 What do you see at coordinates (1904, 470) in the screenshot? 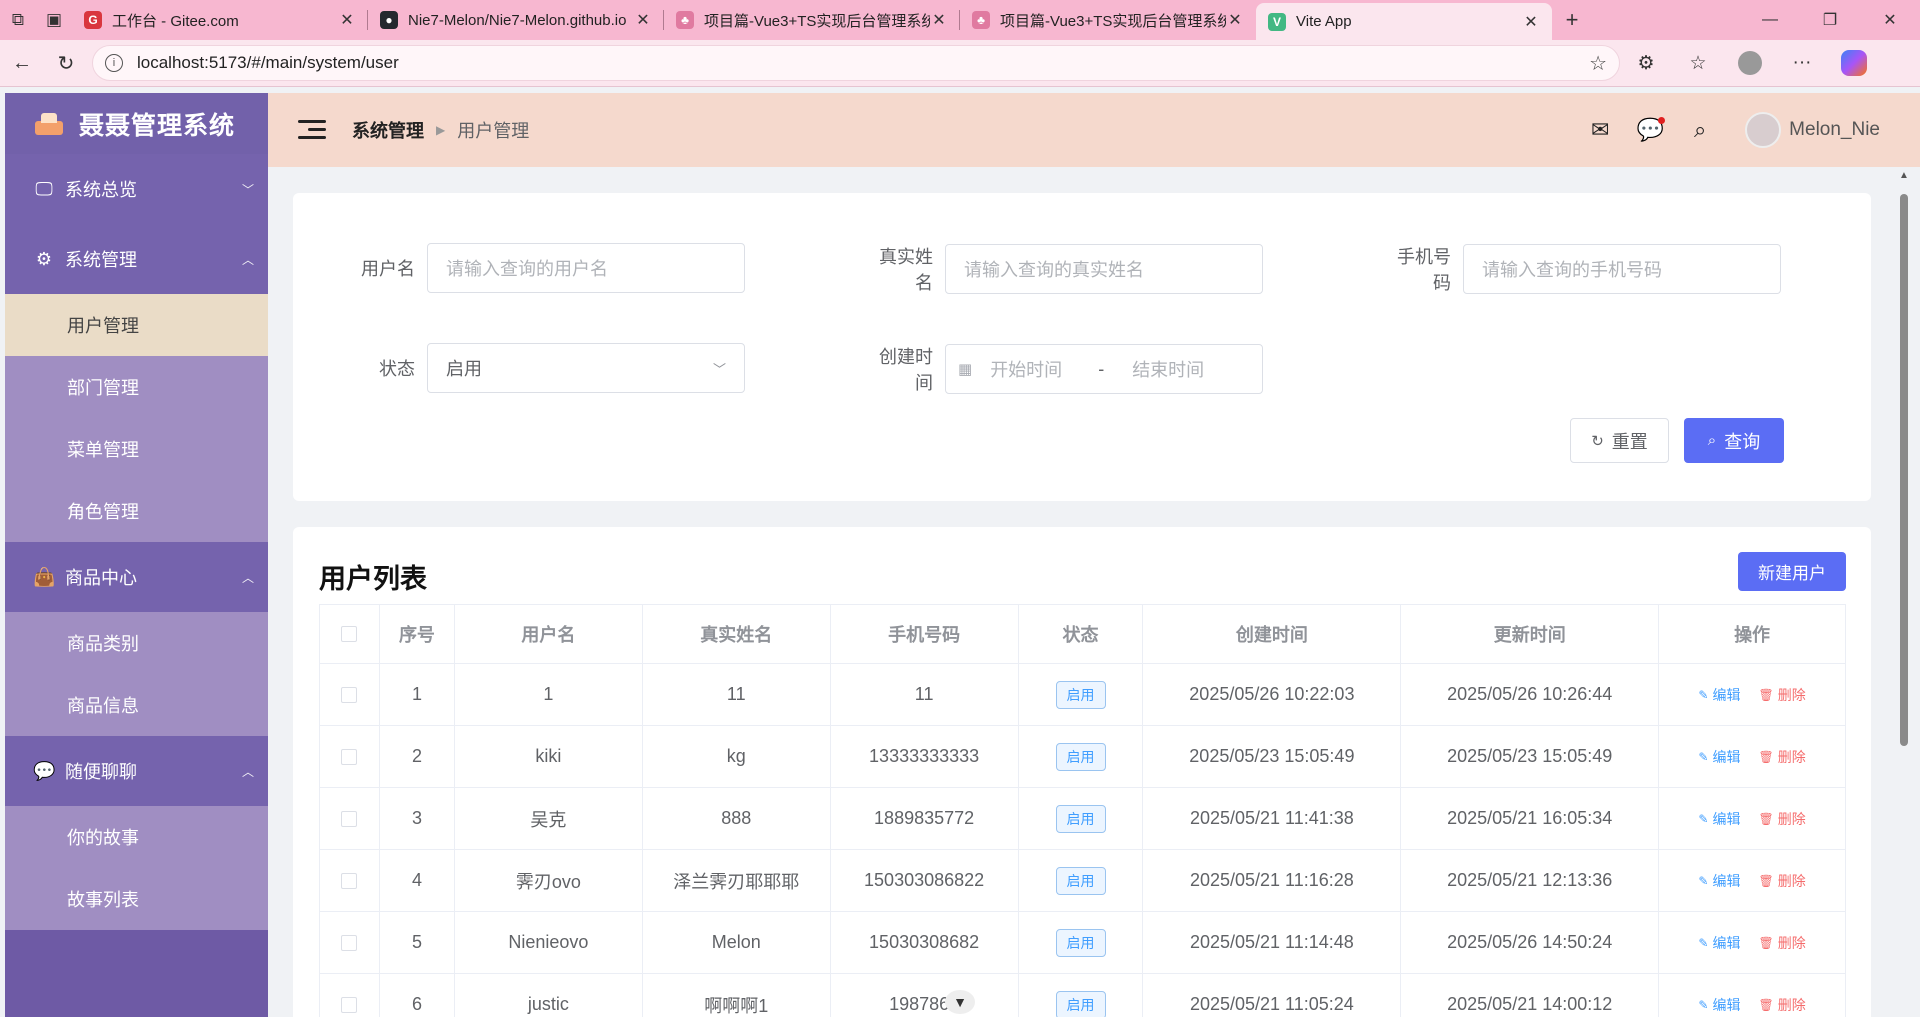
I see `scrollbar-thumb` at bounding box center [1904, 470].